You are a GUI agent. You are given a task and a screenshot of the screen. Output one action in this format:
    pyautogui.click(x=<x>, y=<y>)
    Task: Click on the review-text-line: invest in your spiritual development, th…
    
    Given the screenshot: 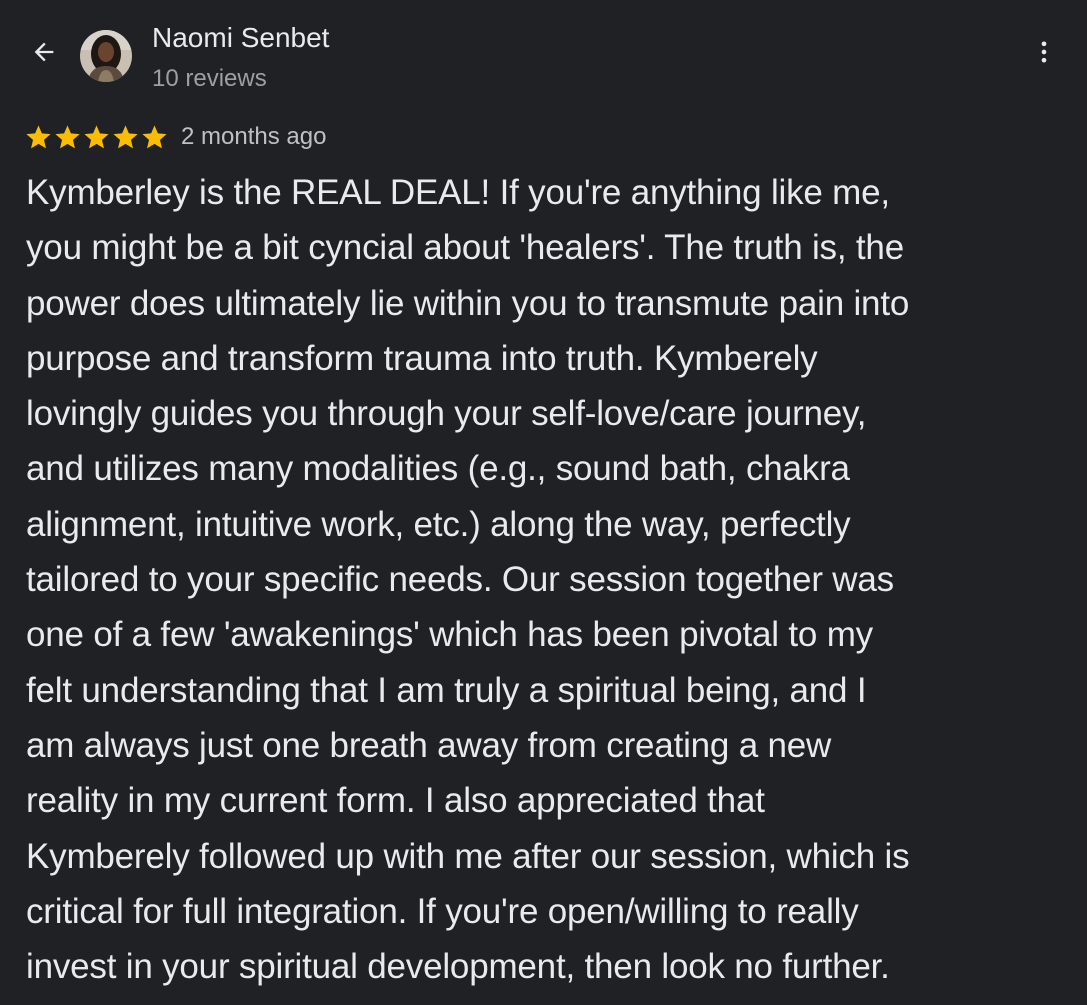 What is the action you would take?
    pyautogui.click(x=458, y=967)
    